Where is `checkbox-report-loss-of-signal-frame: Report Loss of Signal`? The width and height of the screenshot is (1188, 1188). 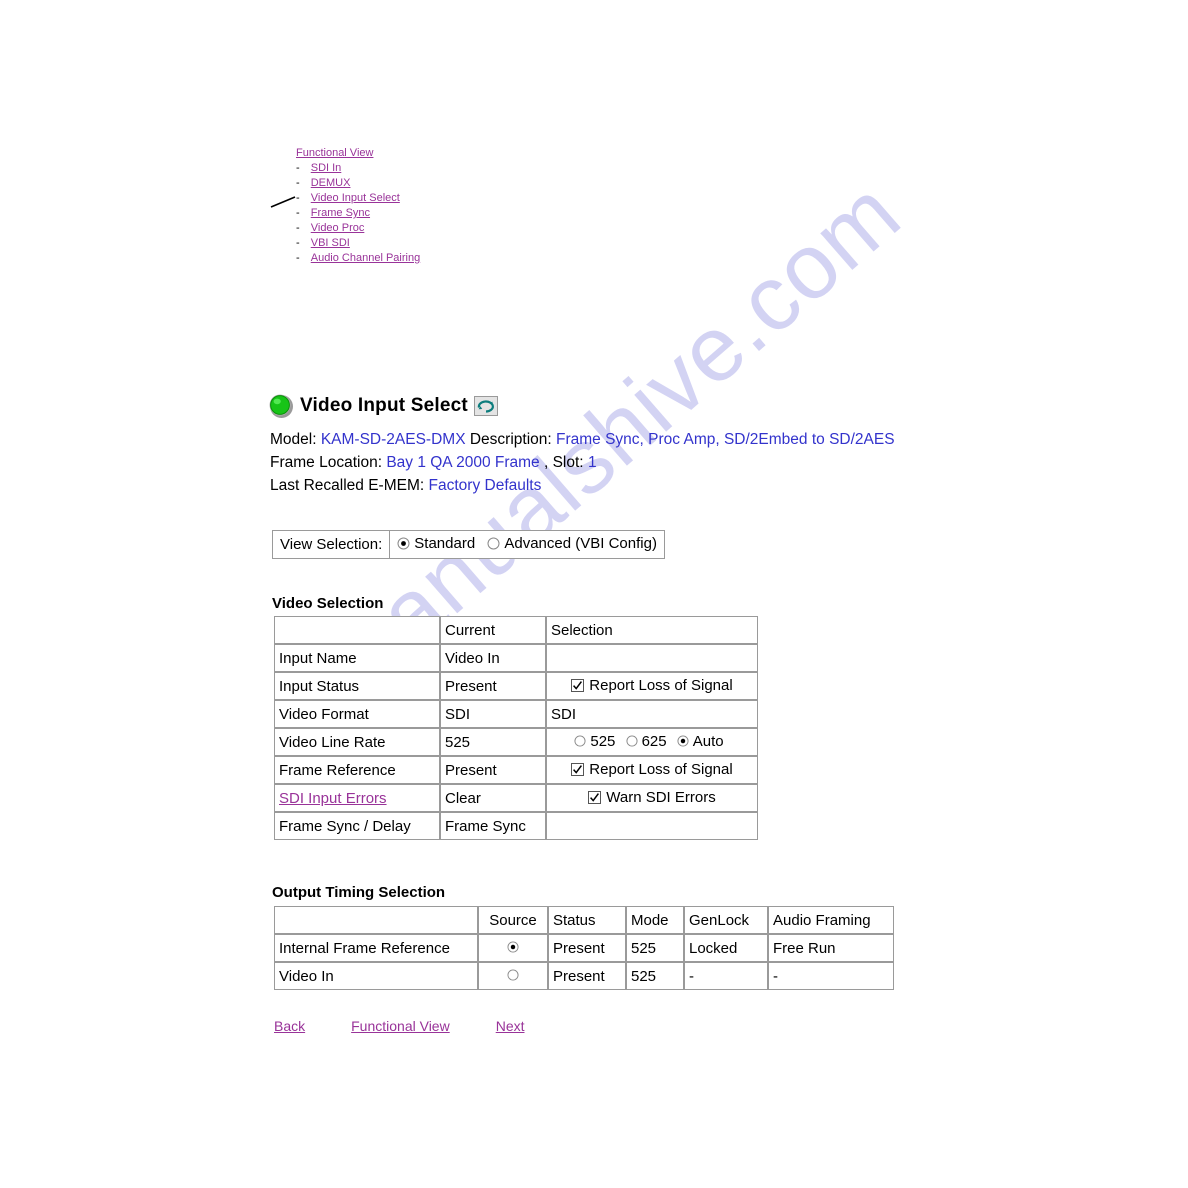 checkbox-report-loss-of-signal-frame: Report Loss of Signal is located at coordinates (652, 769).